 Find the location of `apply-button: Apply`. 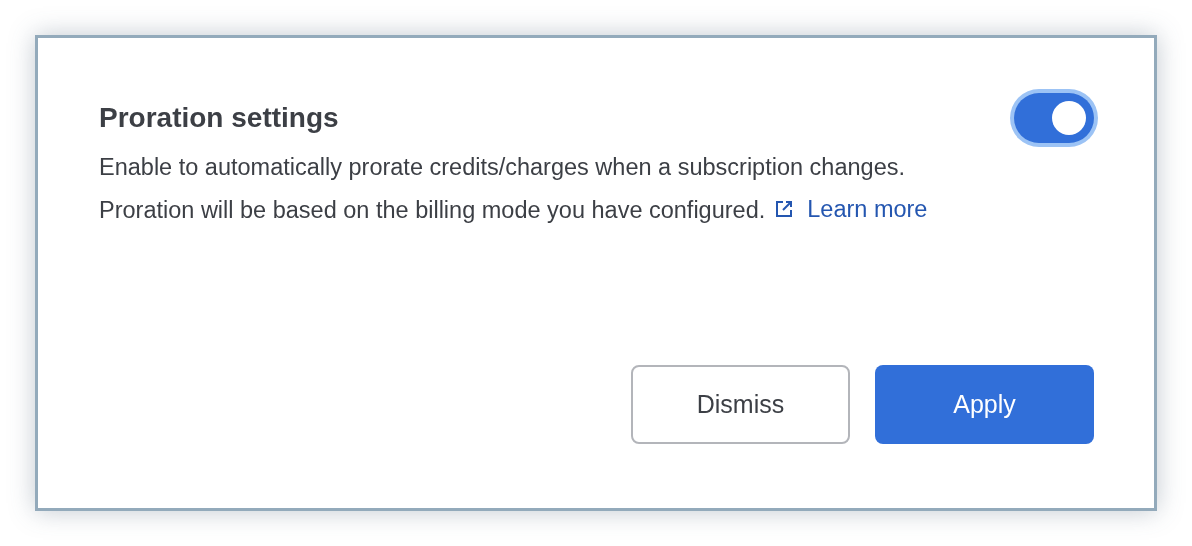

apply-button: Apply is located at coordinates (984, 404).